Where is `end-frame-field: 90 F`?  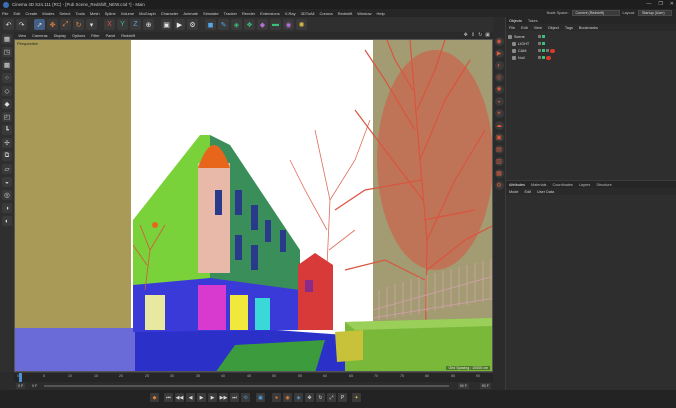 end-frame-field: 90 F is located at coordinates (463, 386).